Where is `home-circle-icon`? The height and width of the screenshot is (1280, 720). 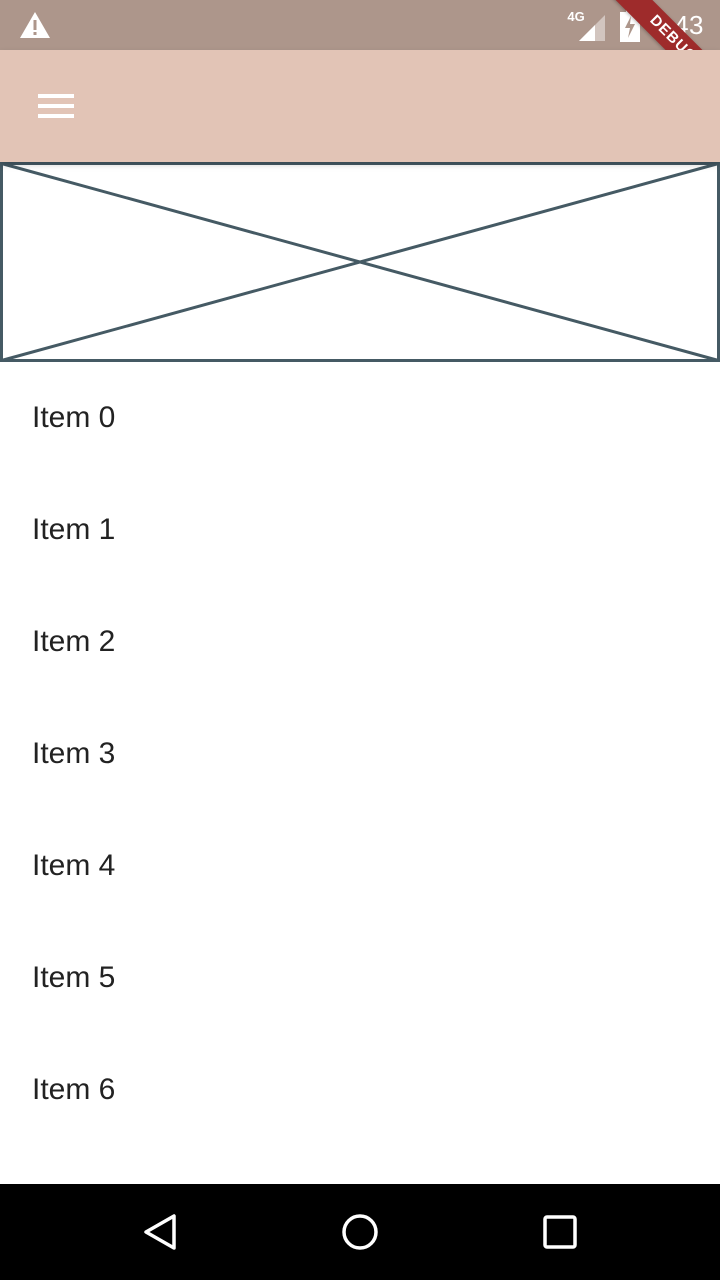
home-circle-icon is located at coordinates (360, 1232).